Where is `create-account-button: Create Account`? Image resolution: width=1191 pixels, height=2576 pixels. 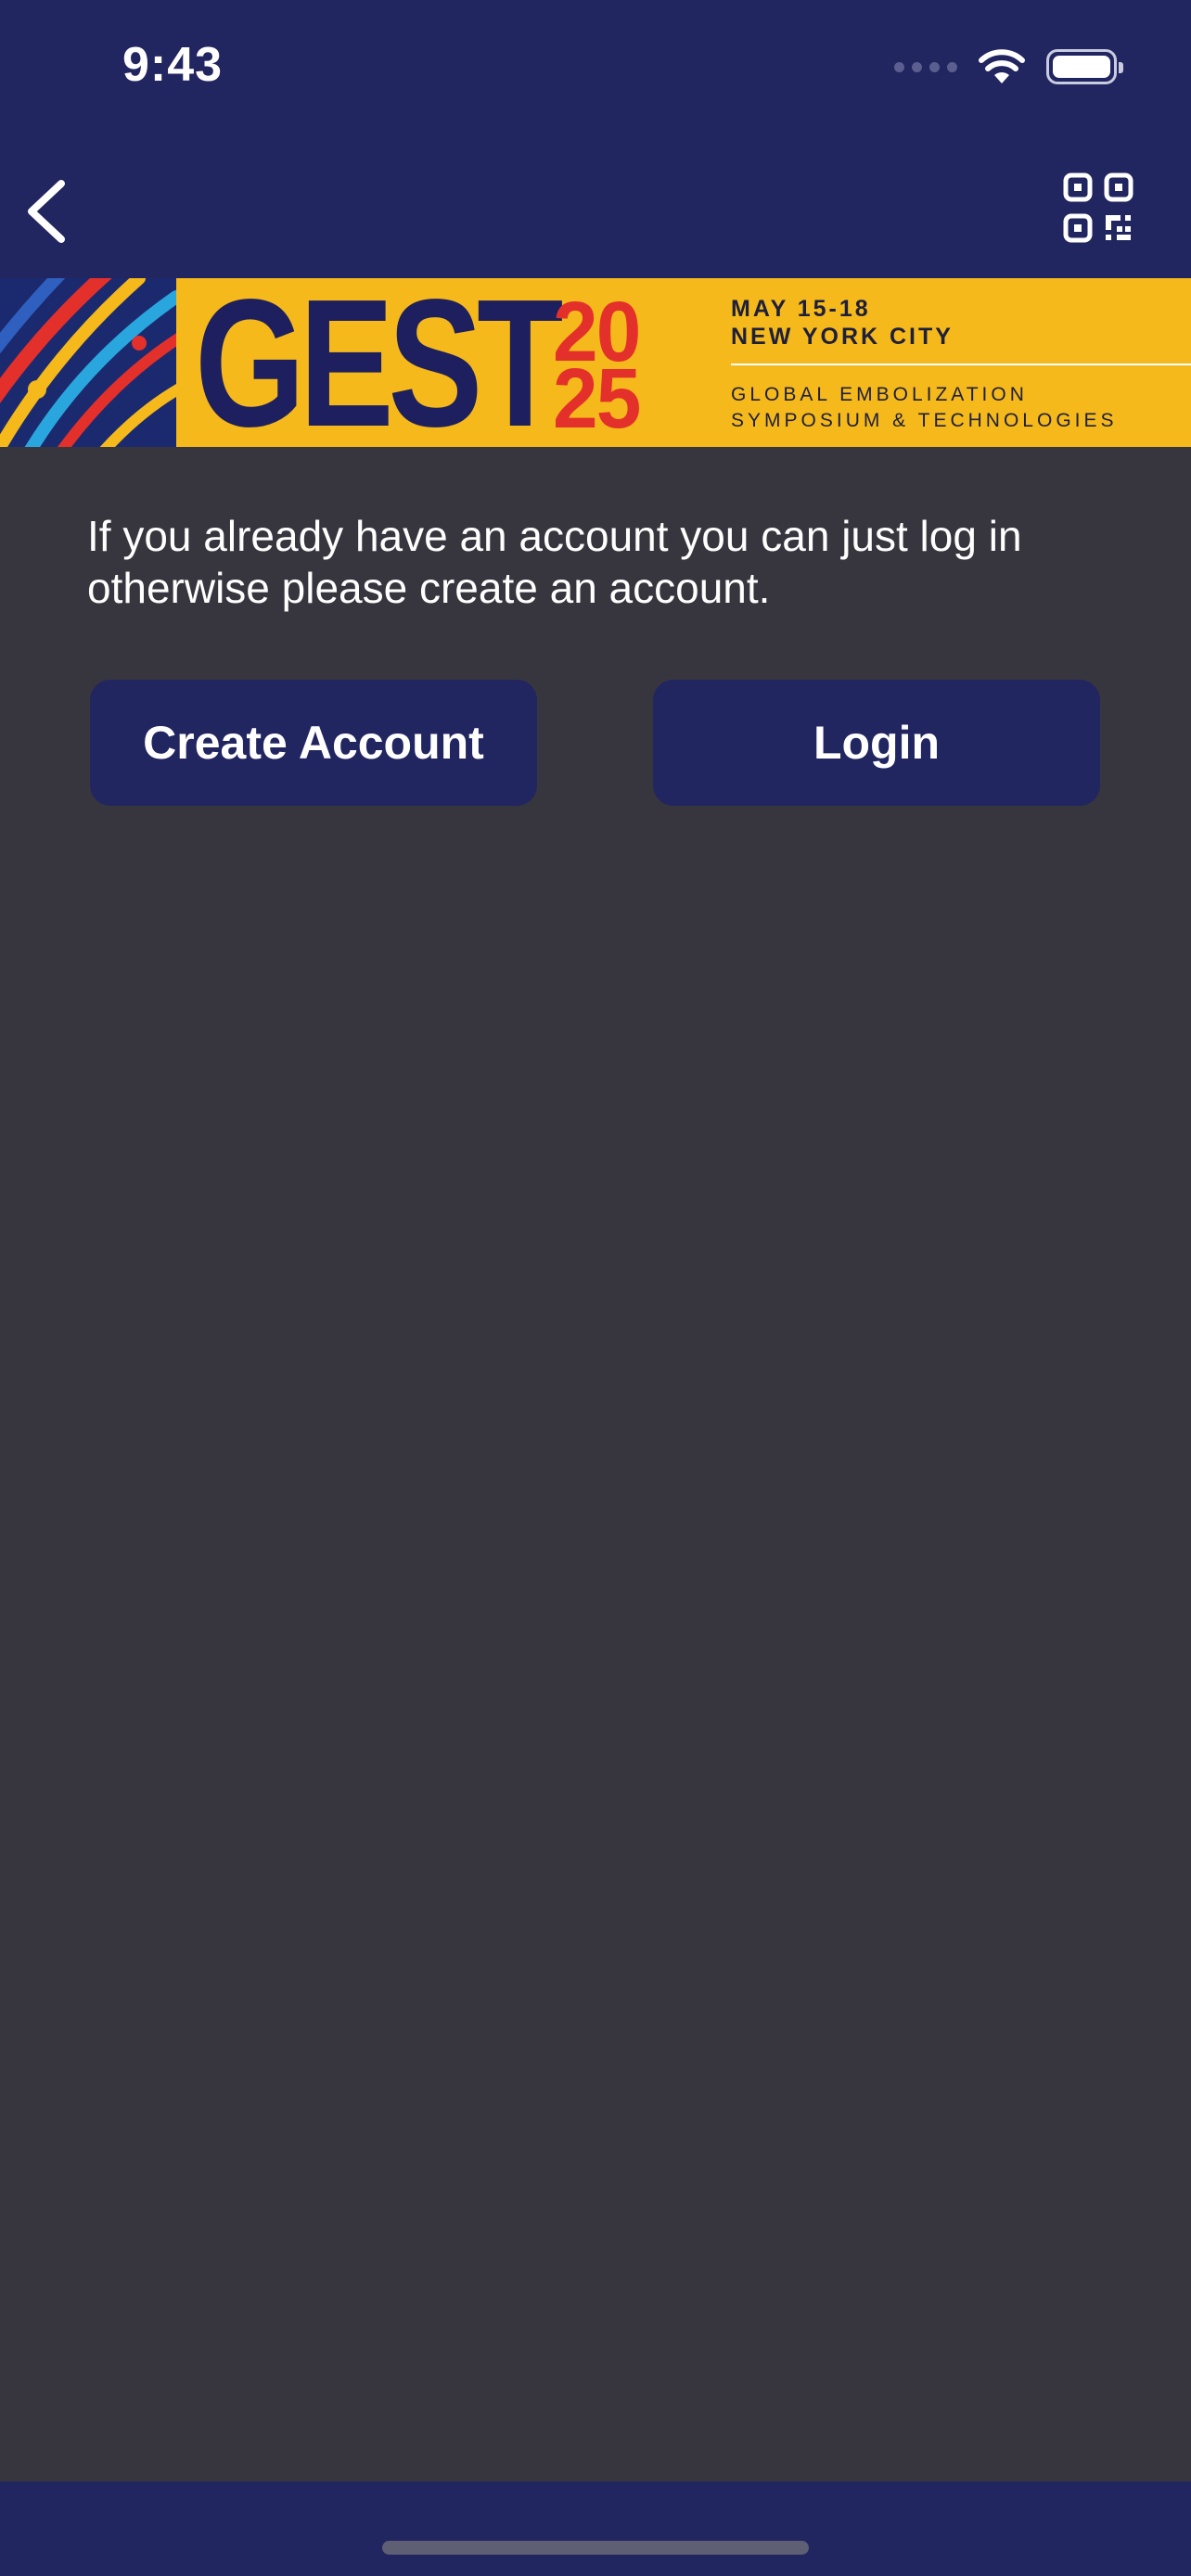 create-account-button: Create Account is located at coordinates (313, 743).